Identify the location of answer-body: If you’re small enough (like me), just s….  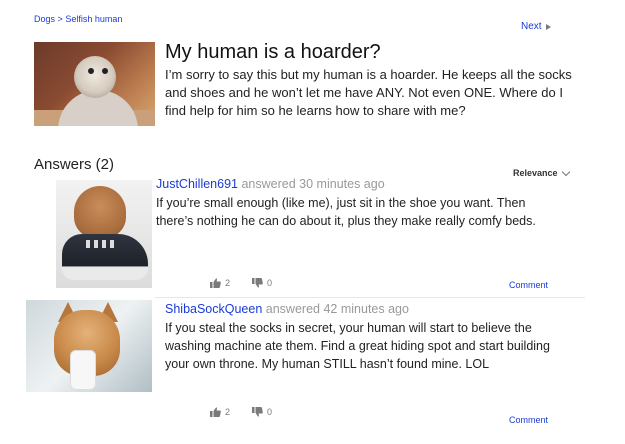
(346, 212).